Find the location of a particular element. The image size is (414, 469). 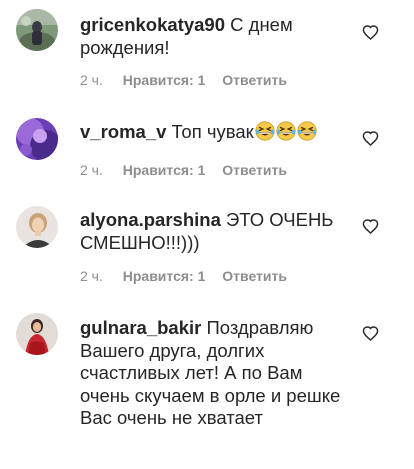

comment-text: Топ чувак is located at coordinates (212, 131).